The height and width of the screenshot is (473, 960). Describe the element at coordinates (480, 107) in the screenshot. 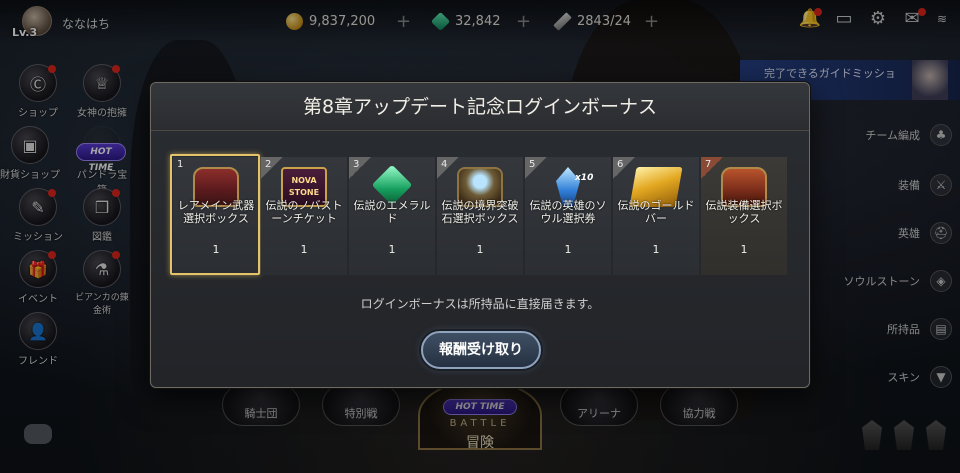

I see `dialog-title: 第8章アップデート記念ログインボーナス` at that location.